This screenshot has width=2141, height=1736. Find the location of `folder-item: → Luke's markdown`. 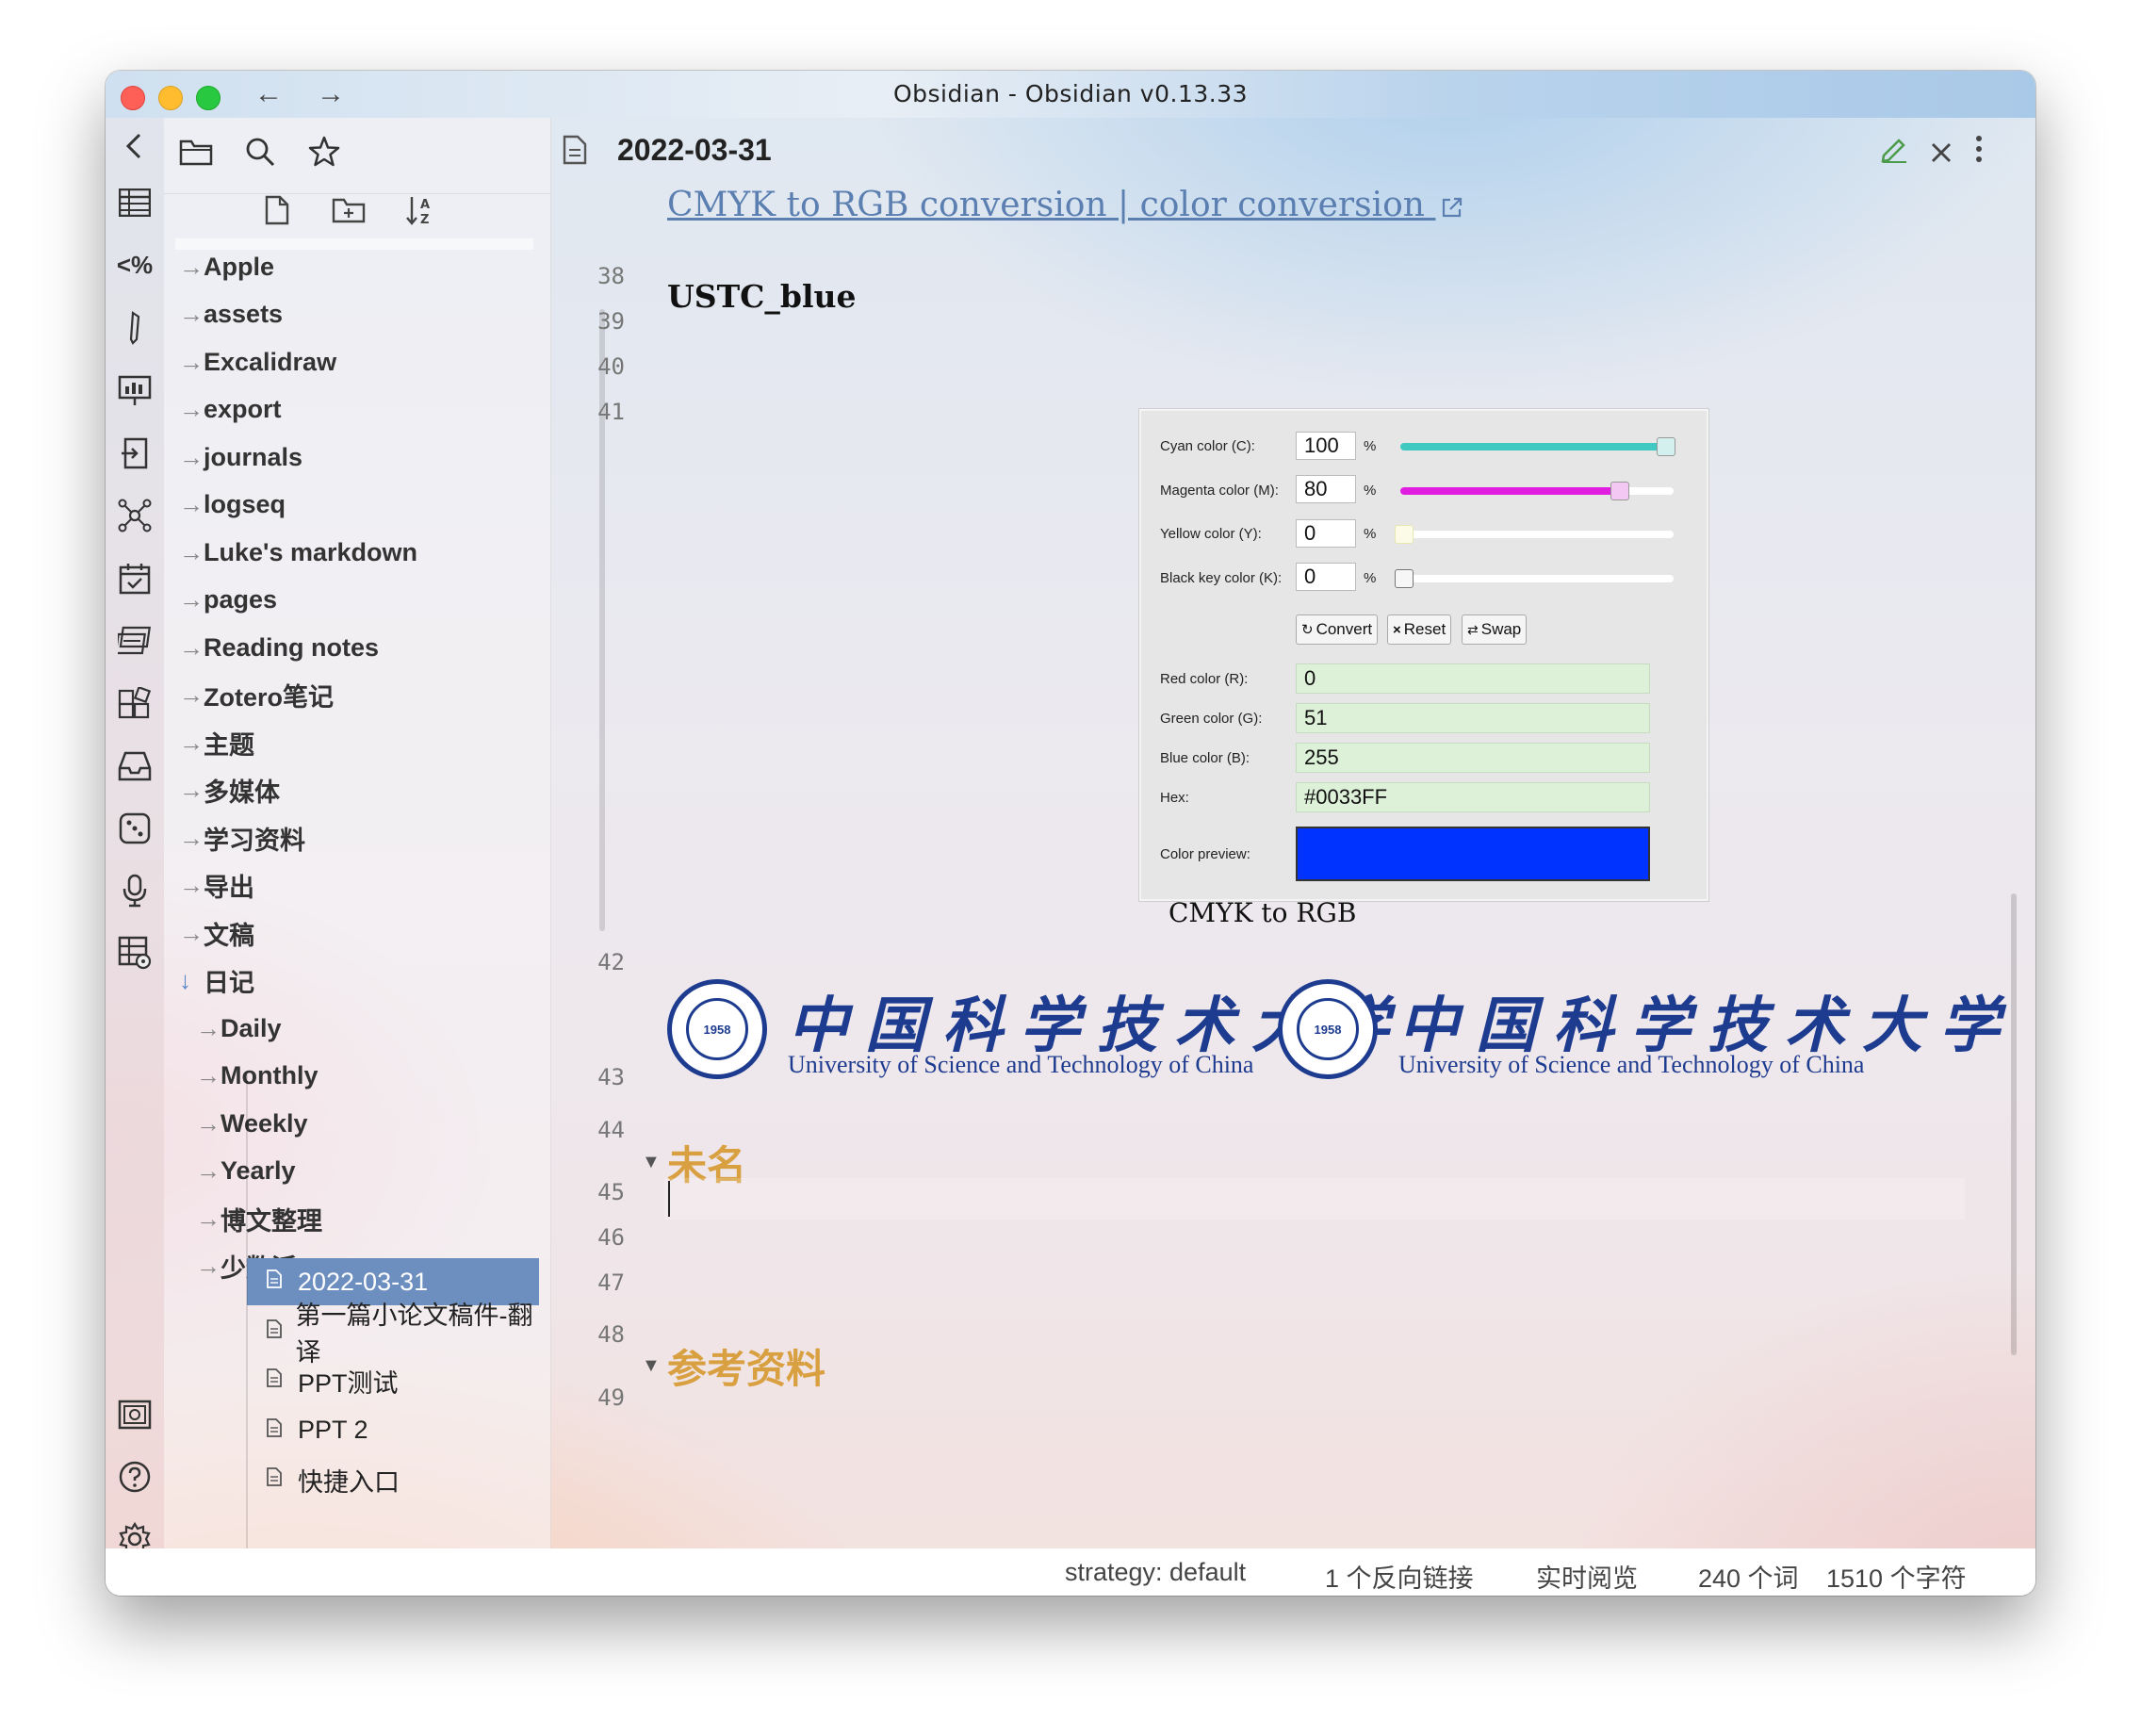

folder-item: → Luke's markdown is located at coordinates (298, 552).